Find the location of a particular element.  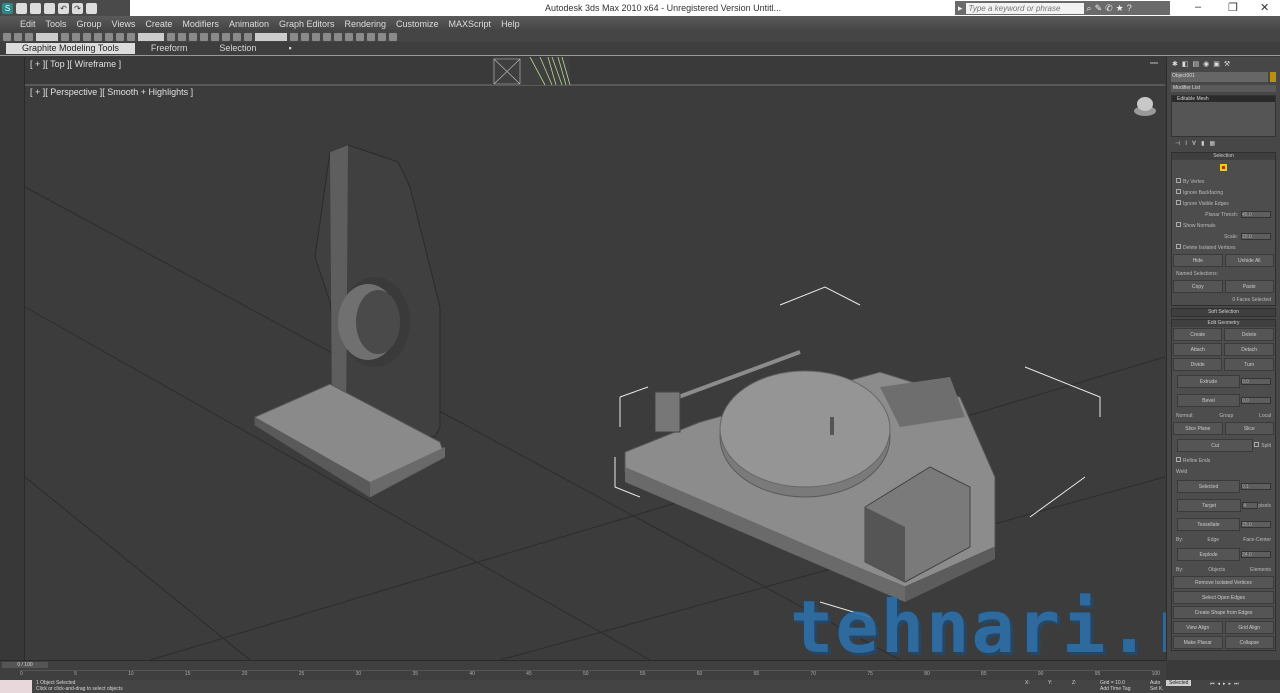

x-coord: X: is located at coordinates (1027, 683).